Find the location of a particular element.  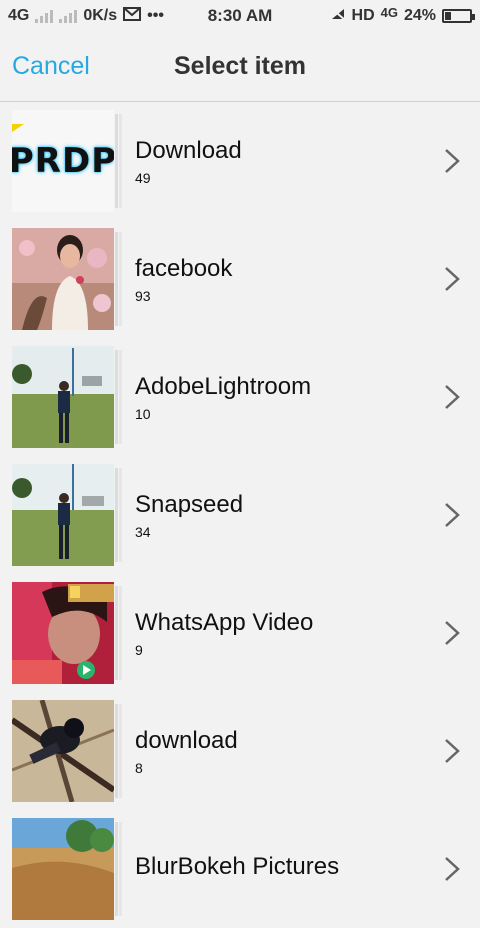

album-count: 93 is located at coordinates (143, 296).